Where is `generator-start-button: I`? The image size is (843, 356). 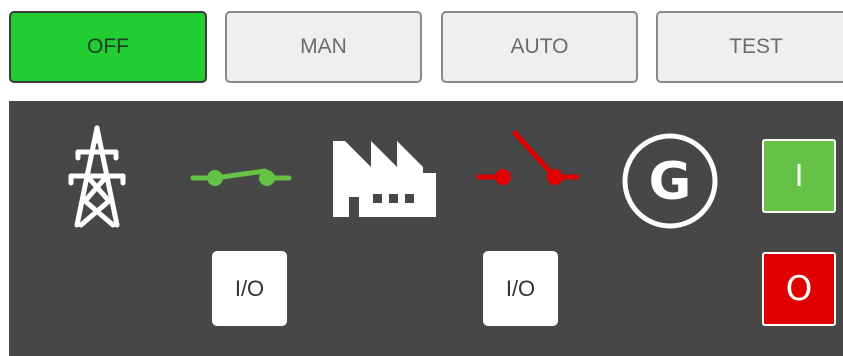
generator-start-button: I is located at coordinates (799, 176).